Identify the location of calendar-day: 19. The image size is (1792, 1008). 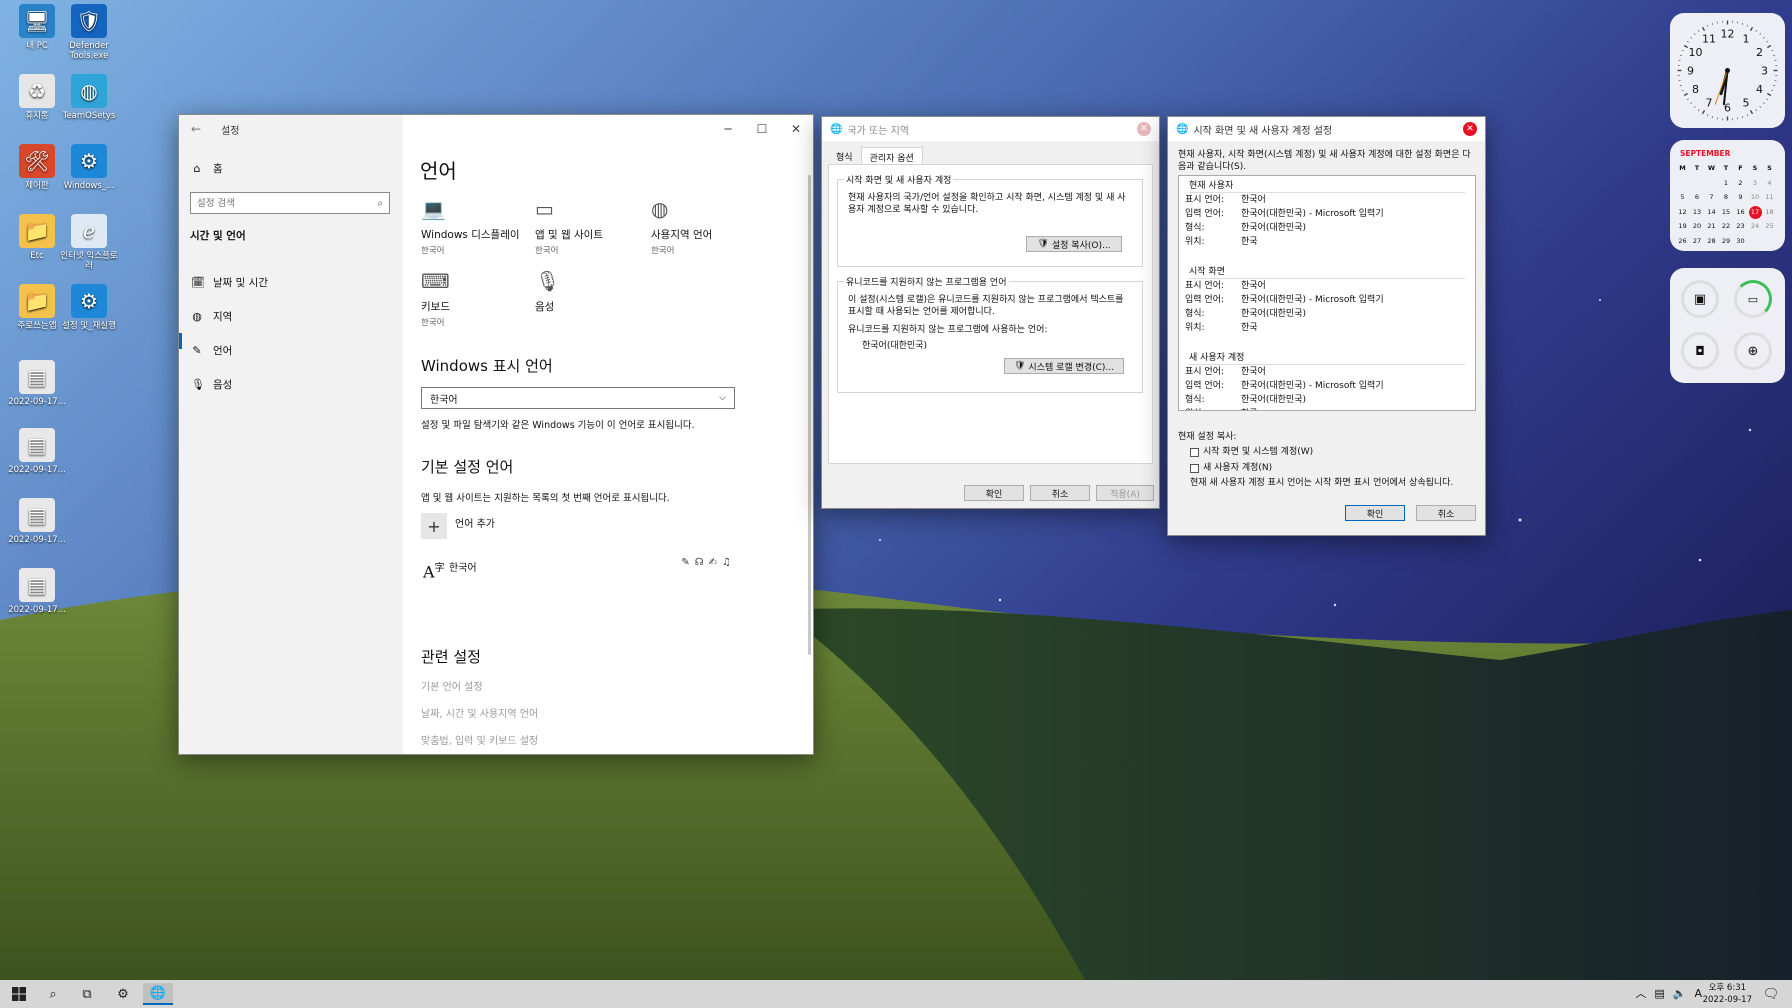
(1682, 226).